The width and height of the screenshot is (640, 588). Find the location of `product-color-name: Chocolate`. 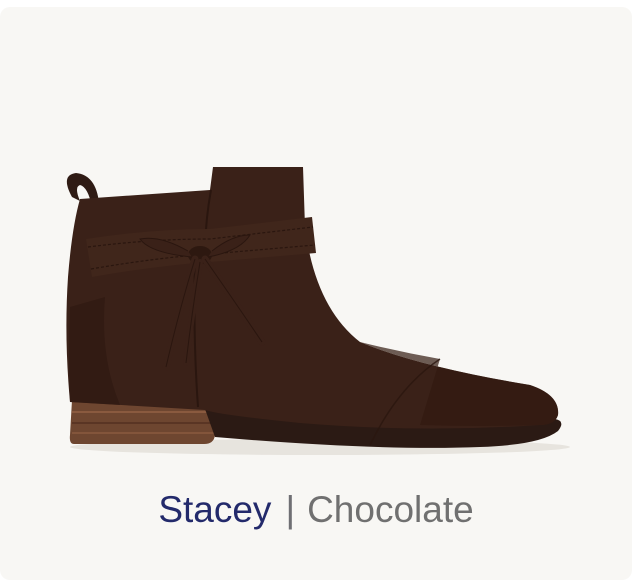

product-color-name: Chocolate is located at coordinates (390, 509).